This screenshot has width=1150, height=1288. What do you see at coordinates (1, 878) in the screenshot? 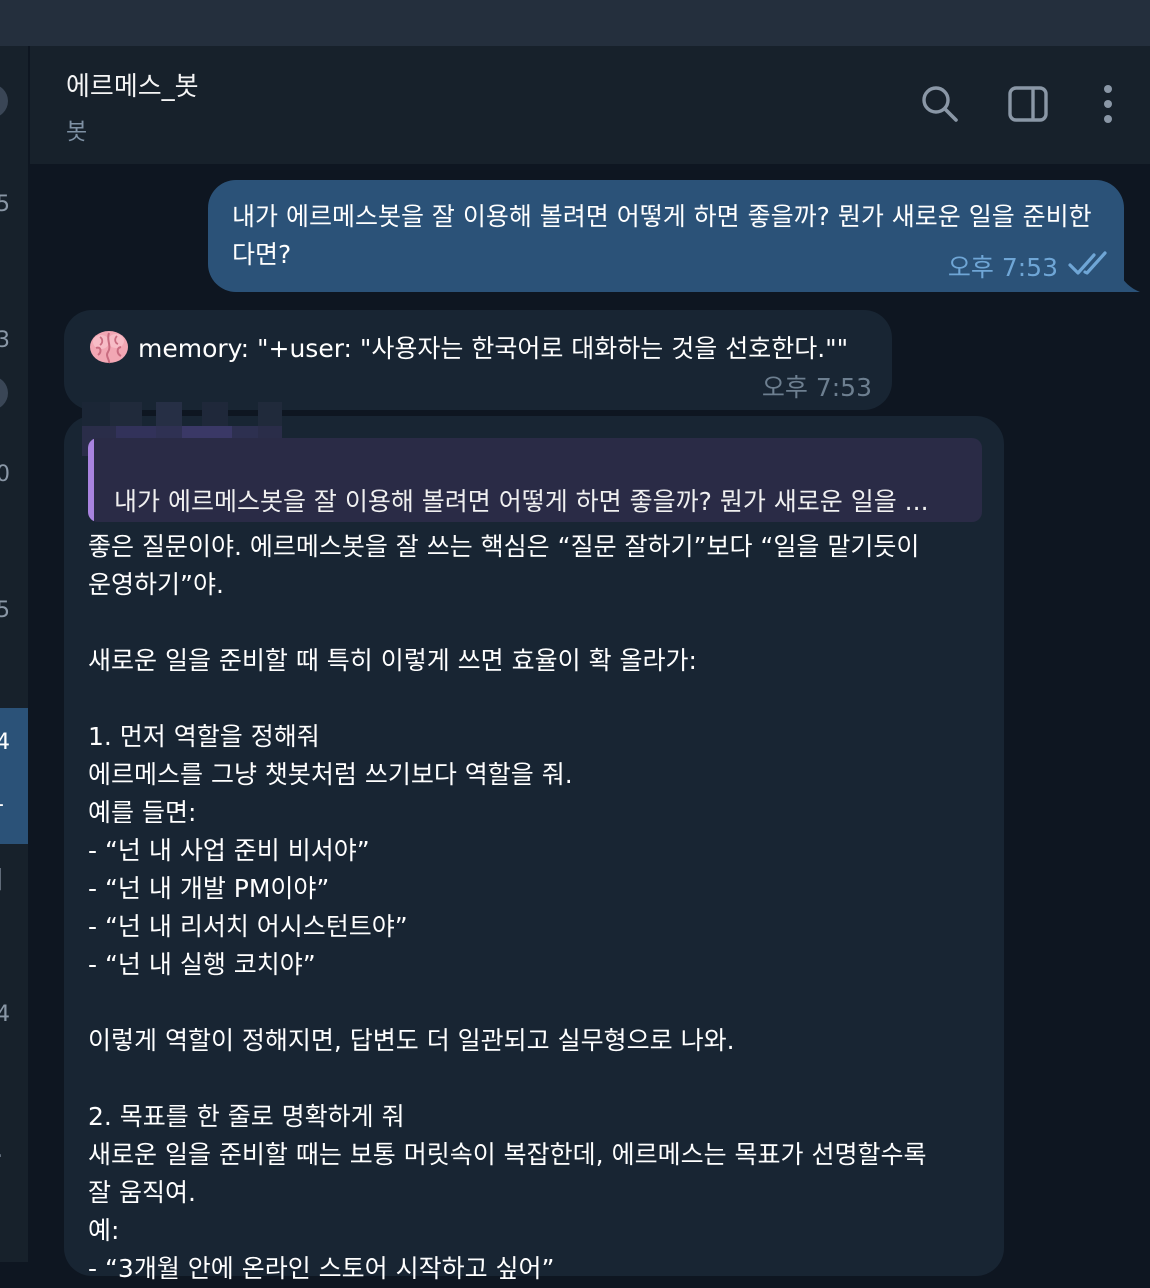
I see `chat-list-fragment: |` at bounding box center [1, 878].